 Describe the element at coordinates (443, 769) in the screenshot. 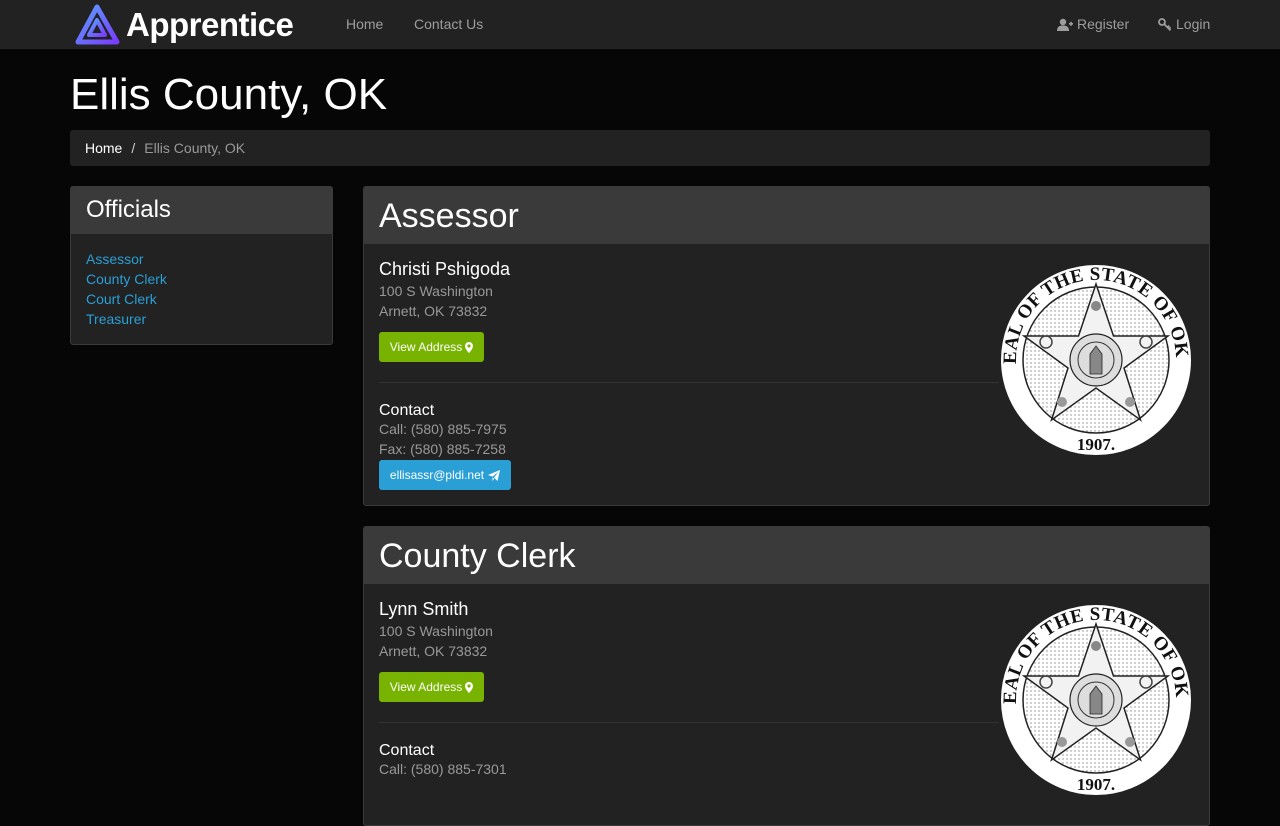

I see `phone-number: Call: (580) 885-7301` at that location.